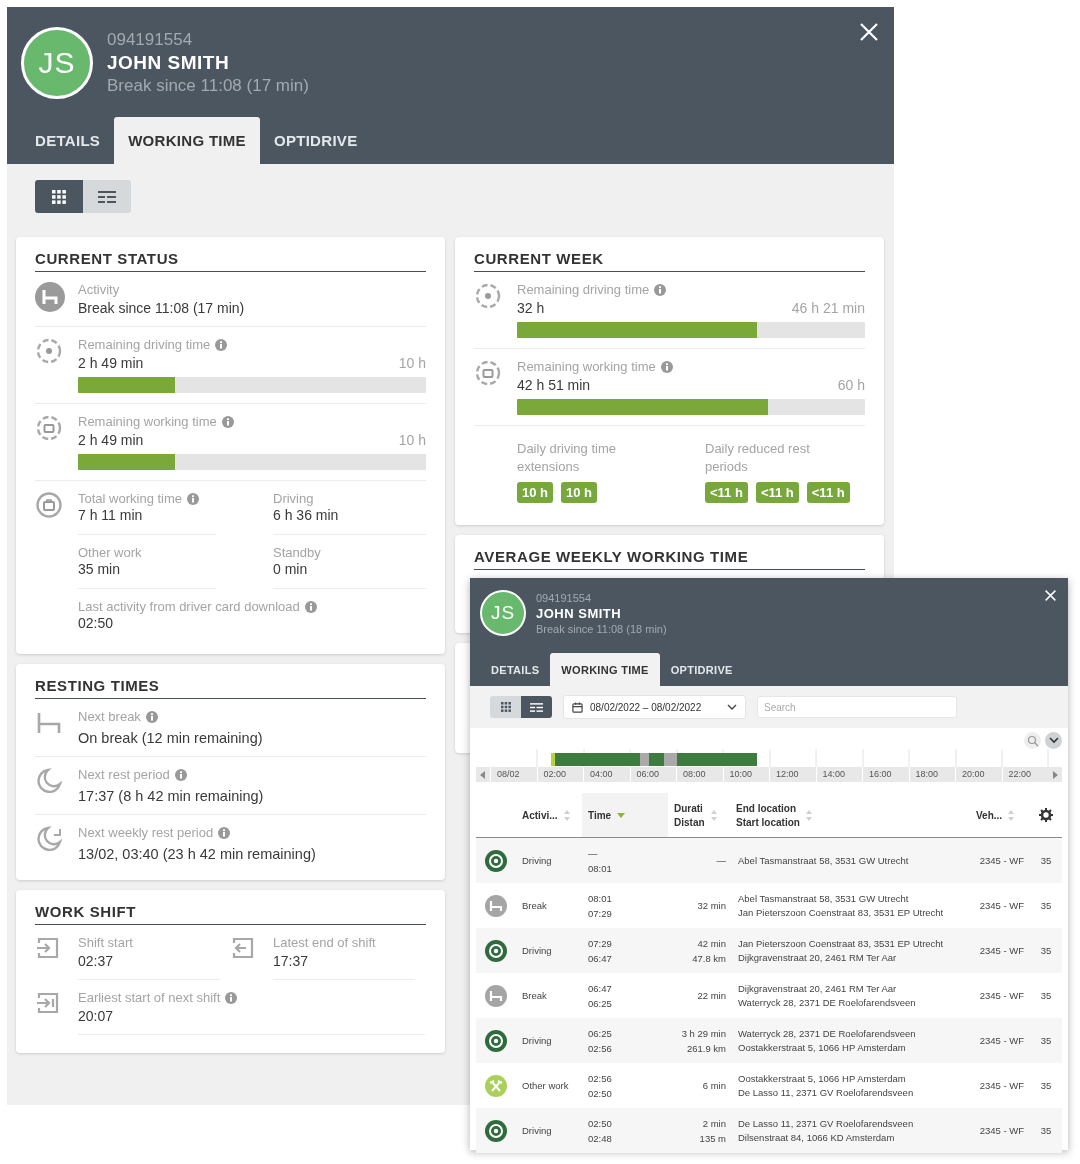  What do you see at coordinates (197, 854) in the screenshot?
I see `field-value: 13/02, 03:40 (23 h 42 min remaining)` at bounding box center [197, 854].